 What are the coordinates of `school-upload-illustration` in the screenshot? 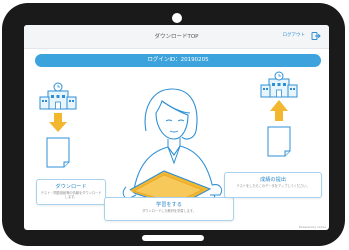 It's located at (279, 114).